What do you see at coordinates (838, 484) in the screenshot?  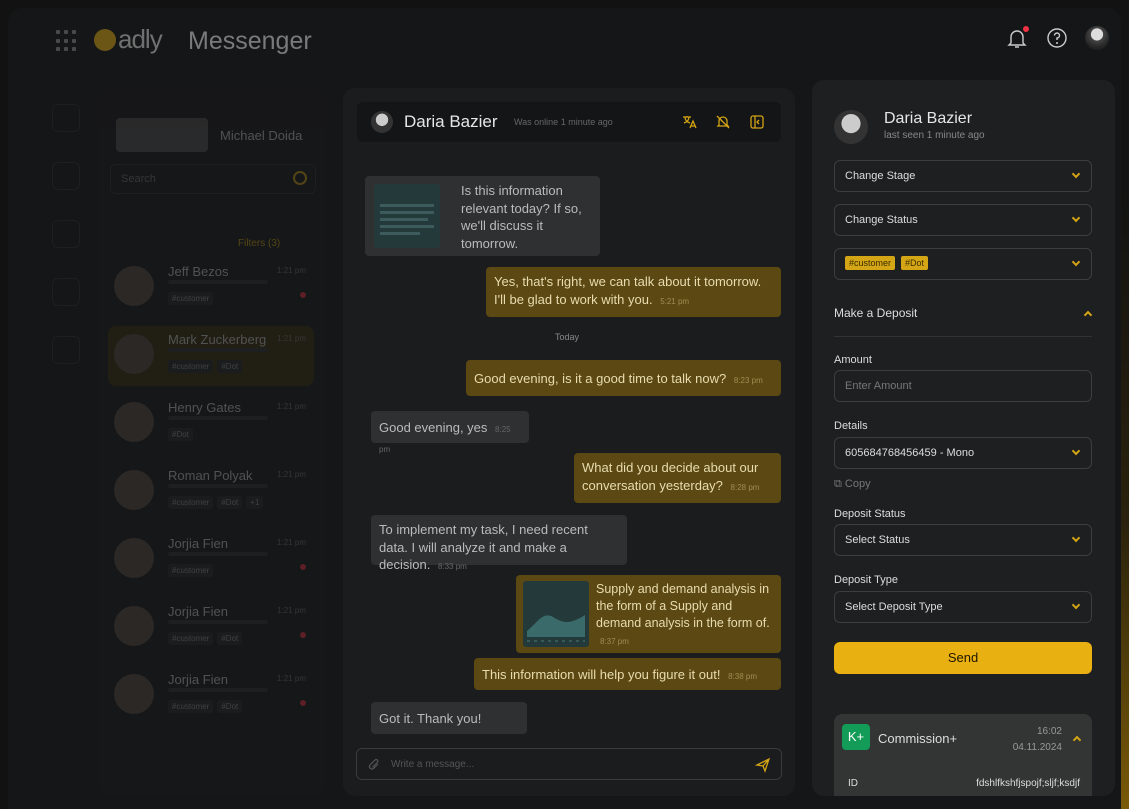 I see `copy-icon: ⧉` at bounding box center [838, 484].